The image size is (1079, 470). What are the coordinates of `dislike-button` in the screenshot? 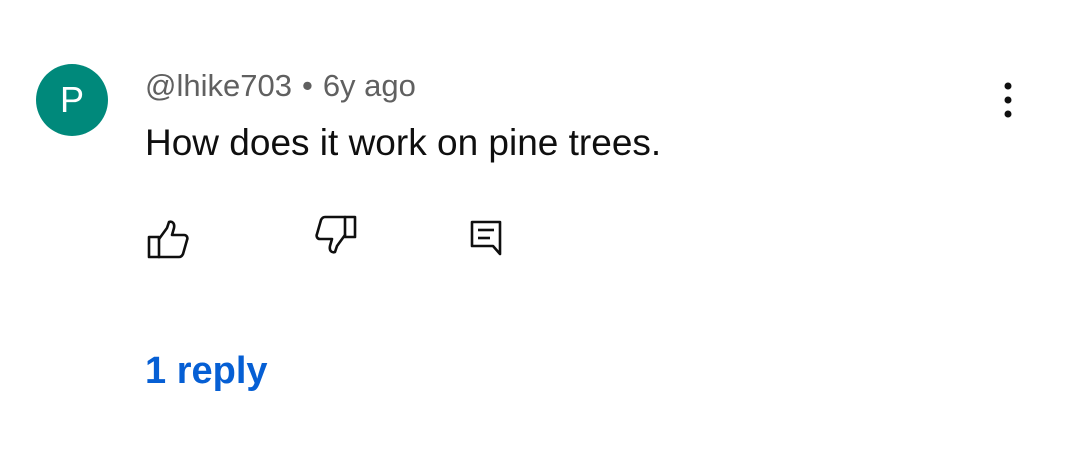 It's located at (336, 234).